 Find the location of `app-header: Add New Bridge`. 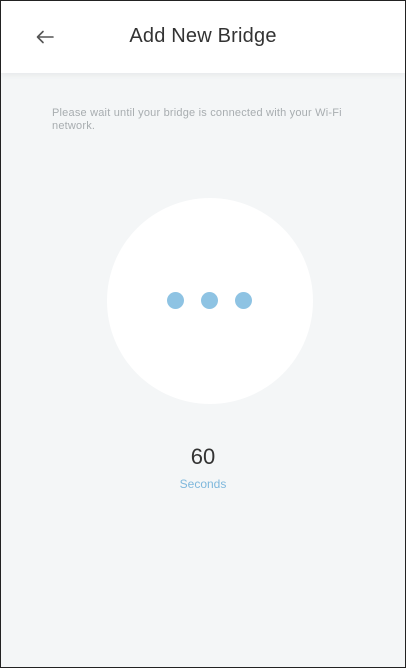

app-header: Add New Bridge is located at coordinates (203, 37).